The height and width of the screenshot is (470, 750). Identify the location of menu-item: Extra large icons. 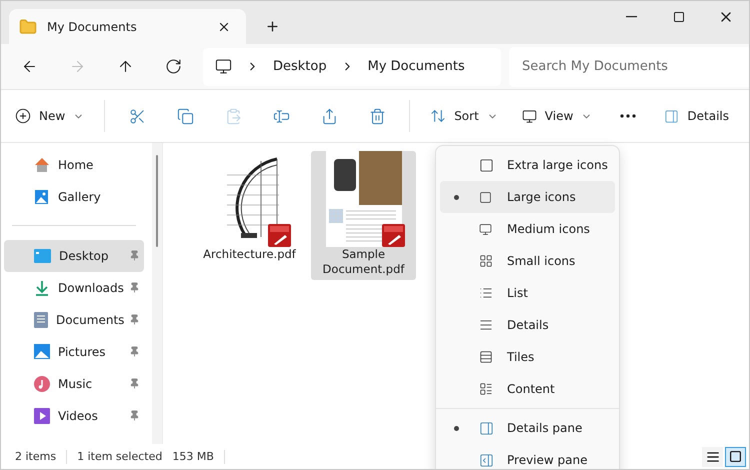
(527, 165).